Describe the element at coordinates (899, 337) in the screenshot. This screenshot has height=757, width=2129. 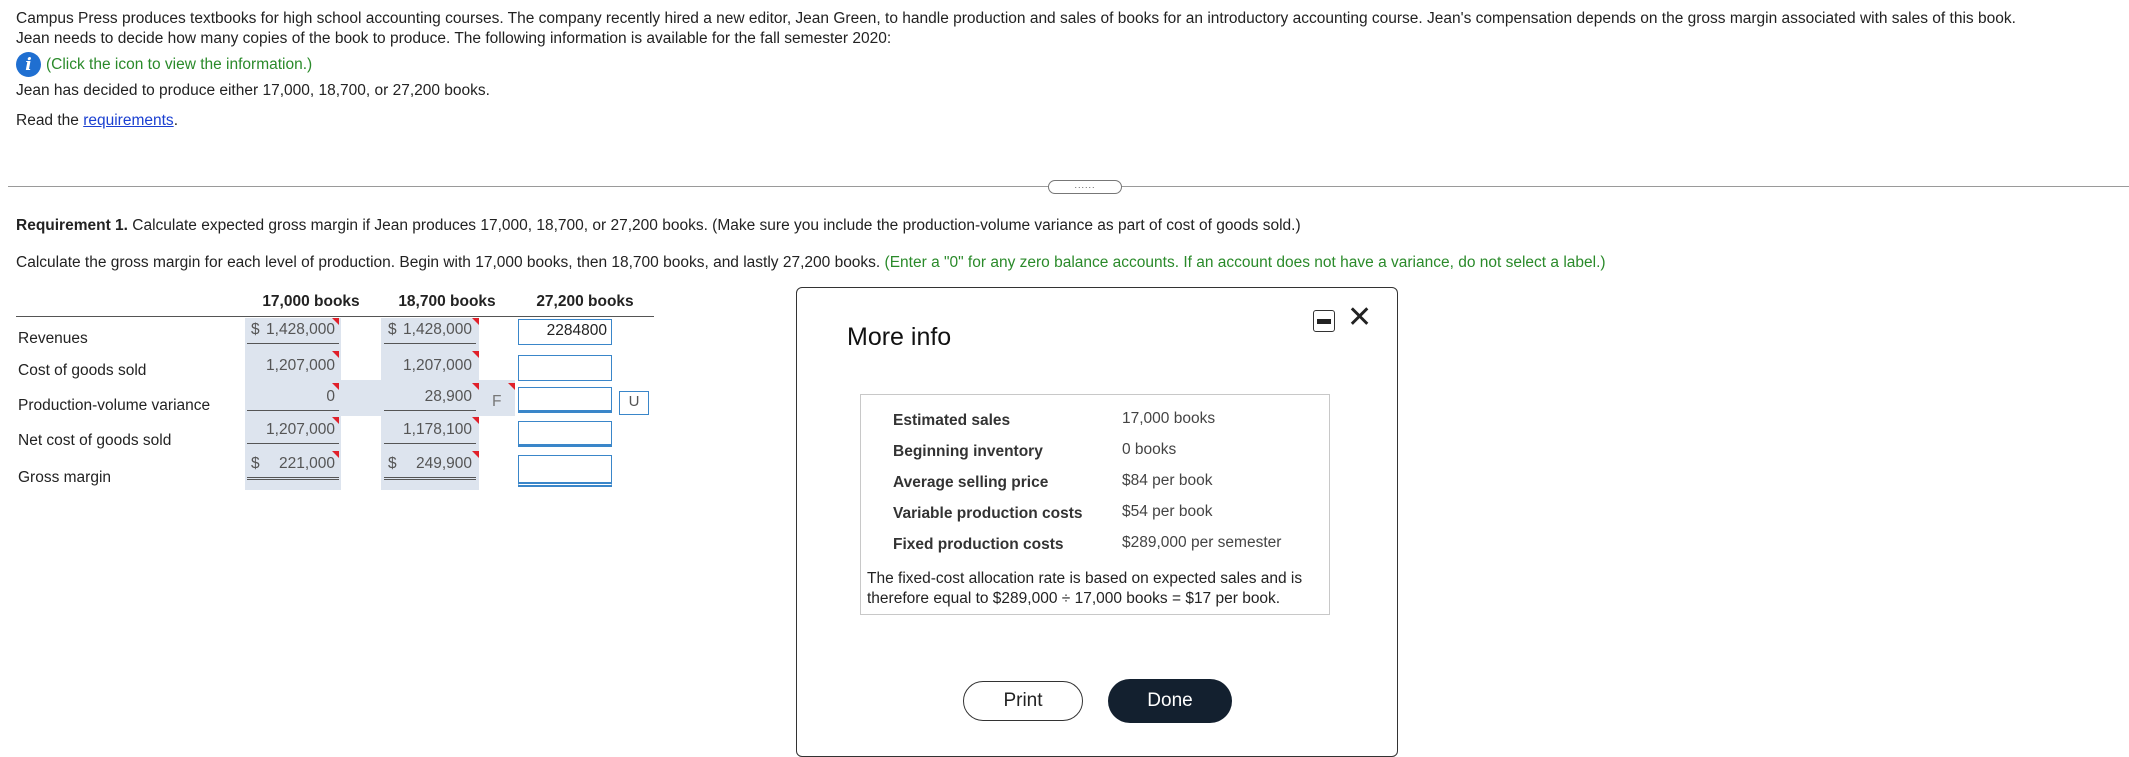
I see `dialog-title: More info` at that location.